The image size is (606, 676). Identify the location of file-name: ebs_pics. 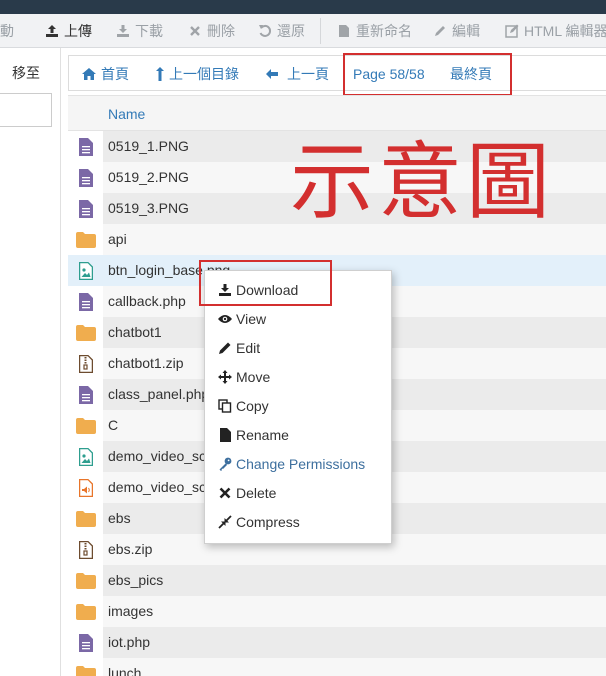
(135, 580).